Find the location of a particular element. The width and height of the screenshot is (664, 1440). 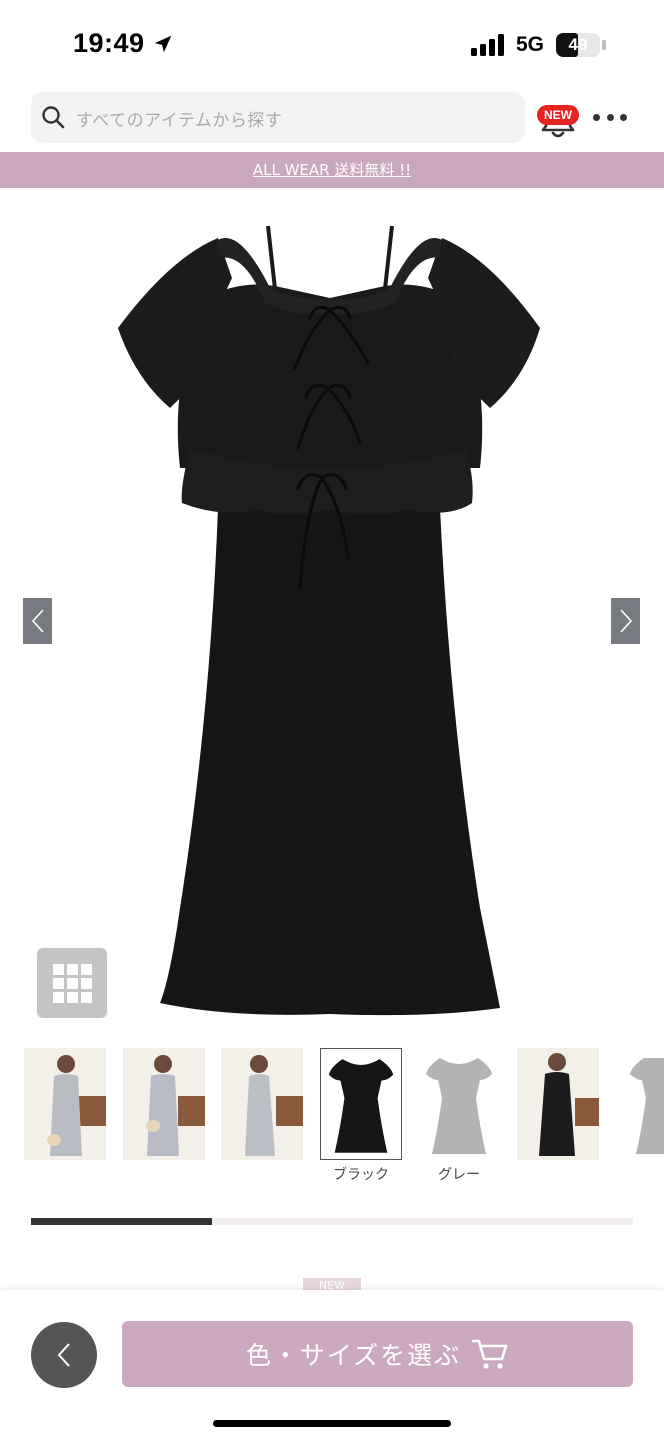

search-icon is located at coordinates (53, 117).